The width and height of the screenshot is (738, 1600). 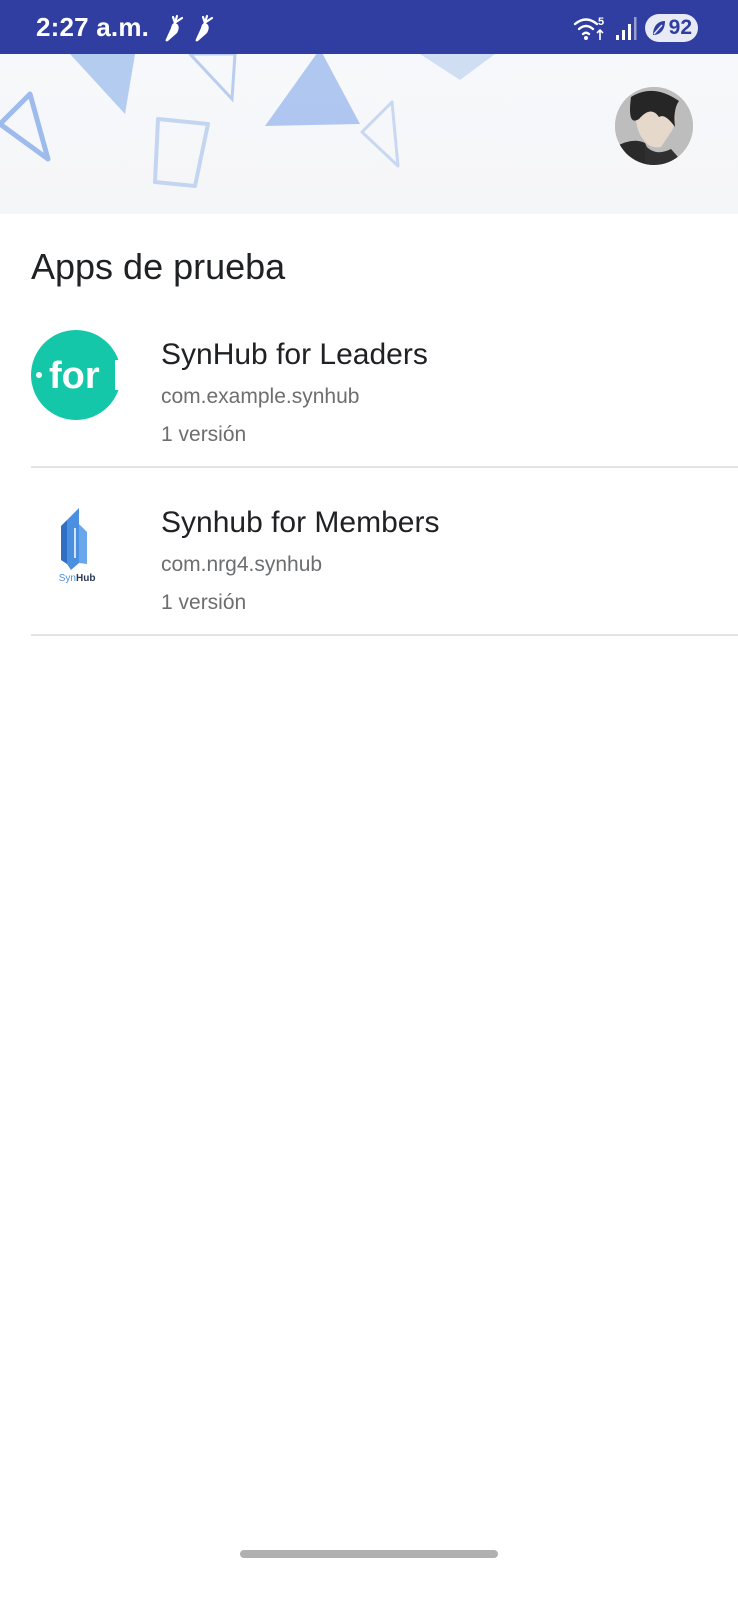 I want to click on wifi-icon: 5, so click(x=588, y=28).